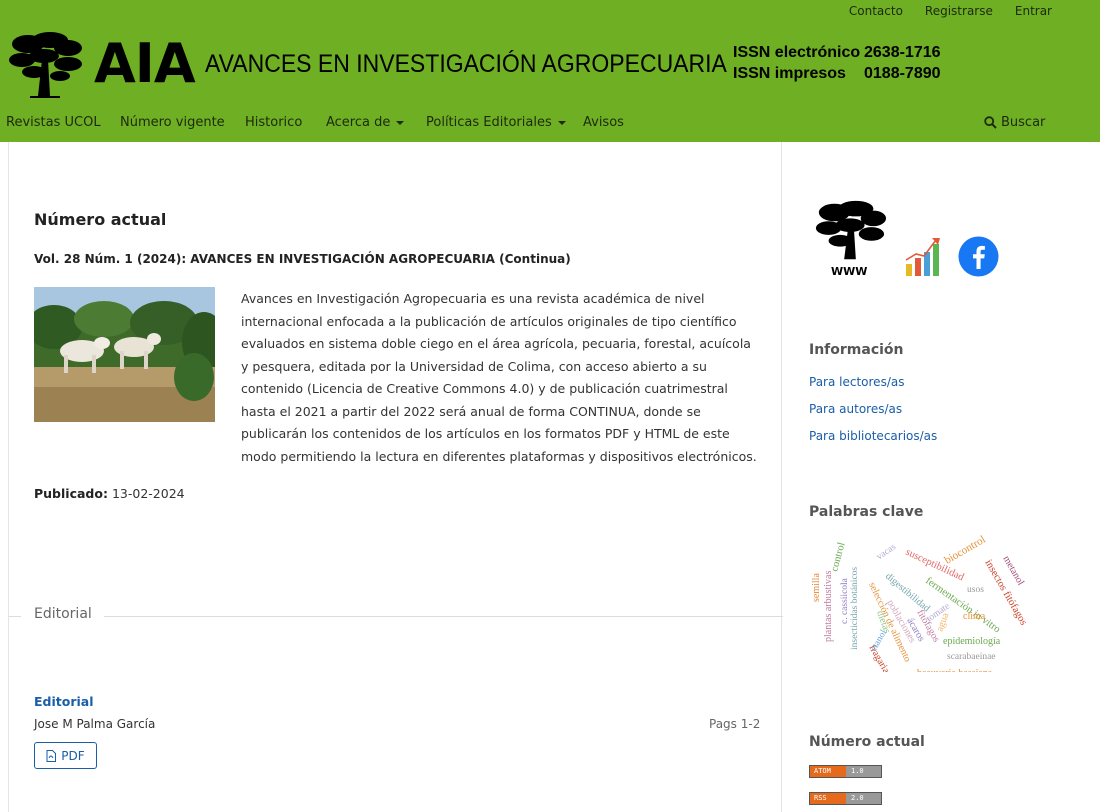 The image size is (1100, 812). What do you see at coordinates (990, 122) in the screenshot?
I see `search-icon` at bounding box center [990, 122].